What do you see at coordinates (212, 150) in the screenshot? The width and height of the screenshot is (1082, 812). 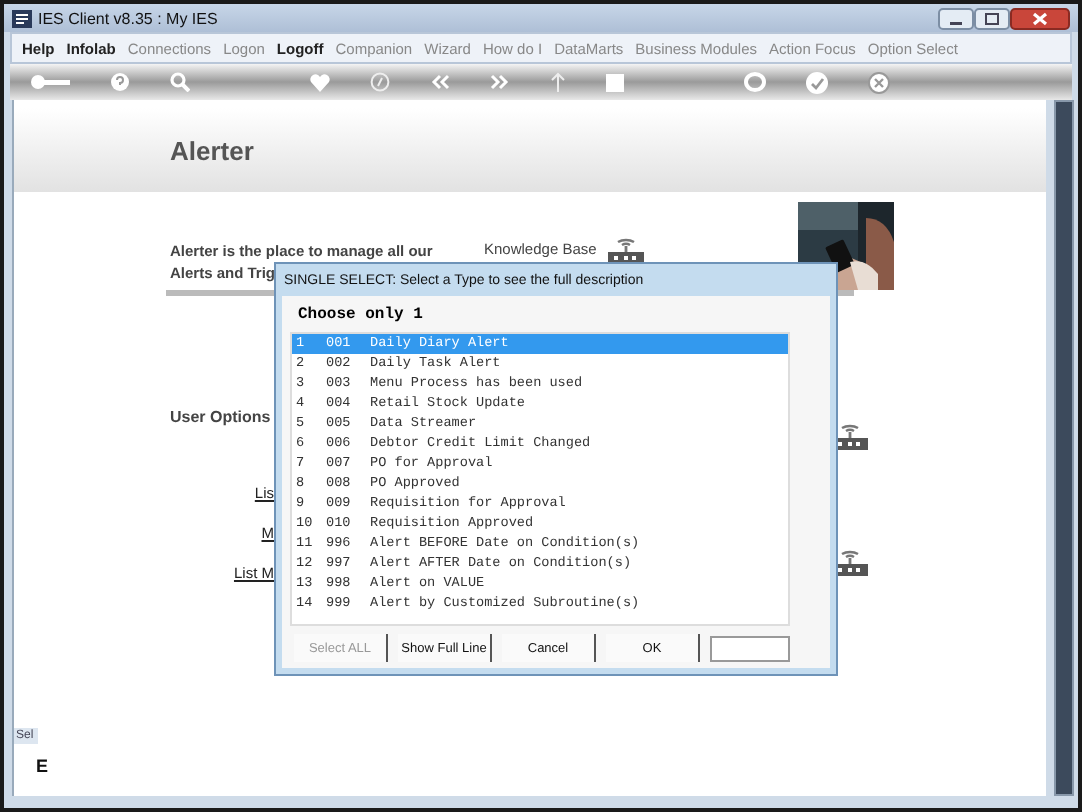 I see `page-title: Alerter` at bounding box center [212, 150].